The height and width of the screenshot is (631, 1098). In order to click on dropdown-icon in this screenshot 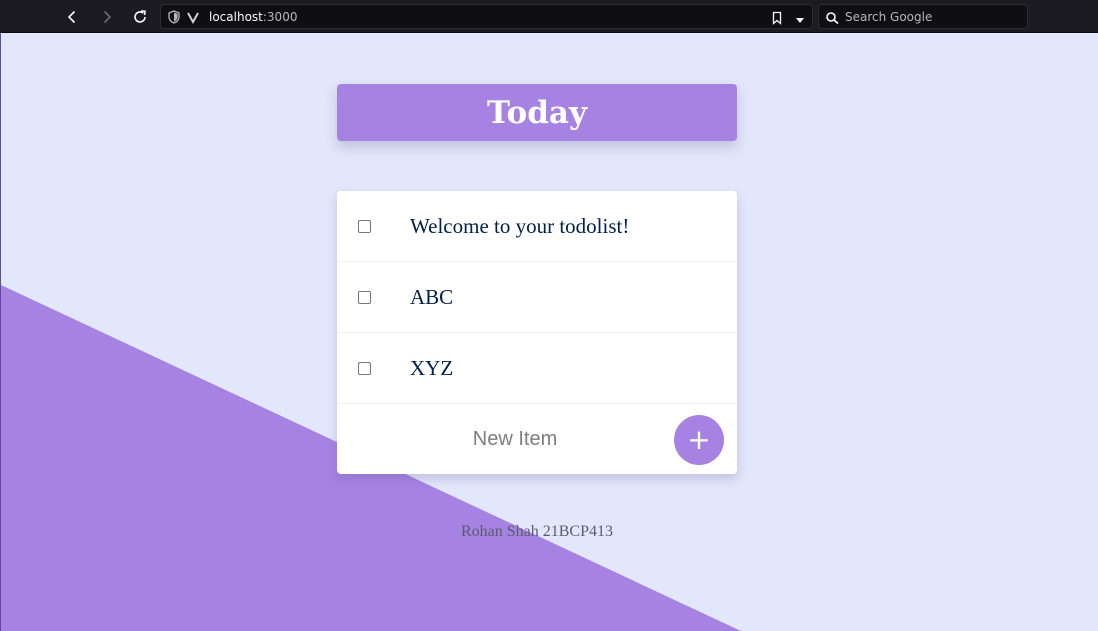, I will do `click(800, 17)`.